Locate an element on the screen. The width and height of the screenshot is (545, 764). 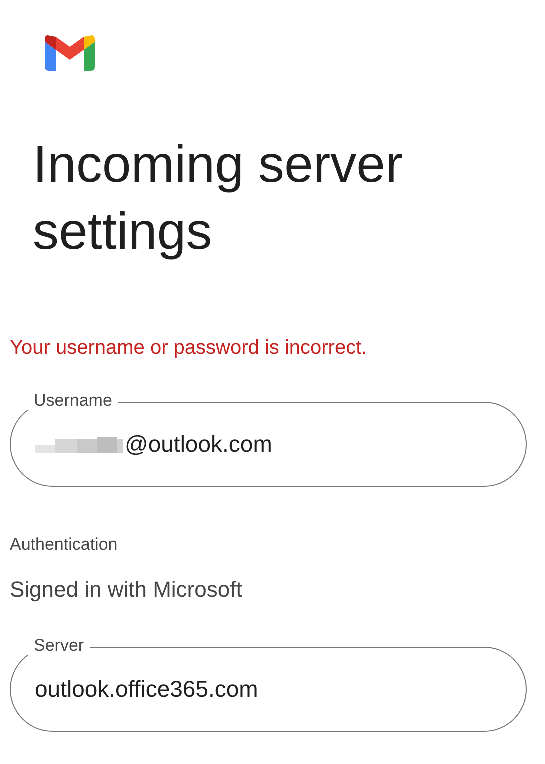
authentication-value: Signed in with Microsoft is located at coordinates (127, 590).